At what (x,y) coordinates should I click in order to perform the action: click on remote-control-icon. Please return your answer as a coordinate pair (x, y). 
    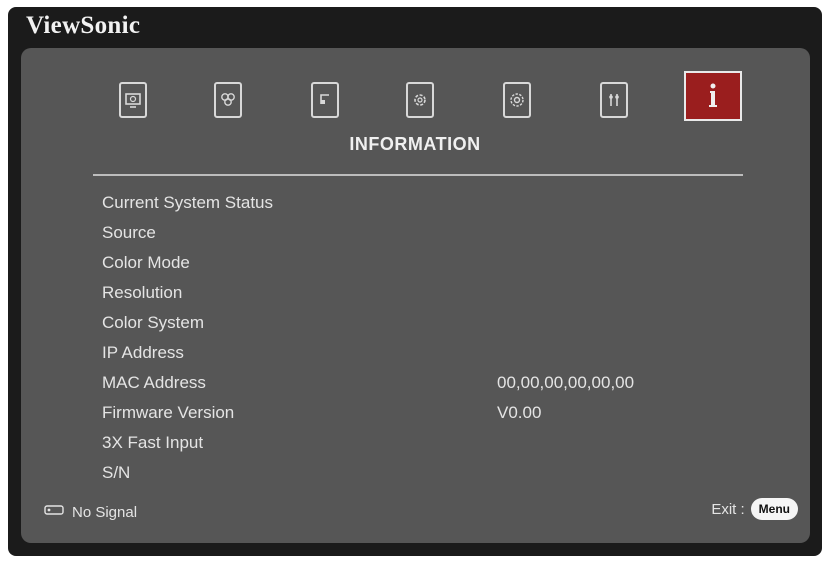
    Looking at the image, I should click on (55, 512).